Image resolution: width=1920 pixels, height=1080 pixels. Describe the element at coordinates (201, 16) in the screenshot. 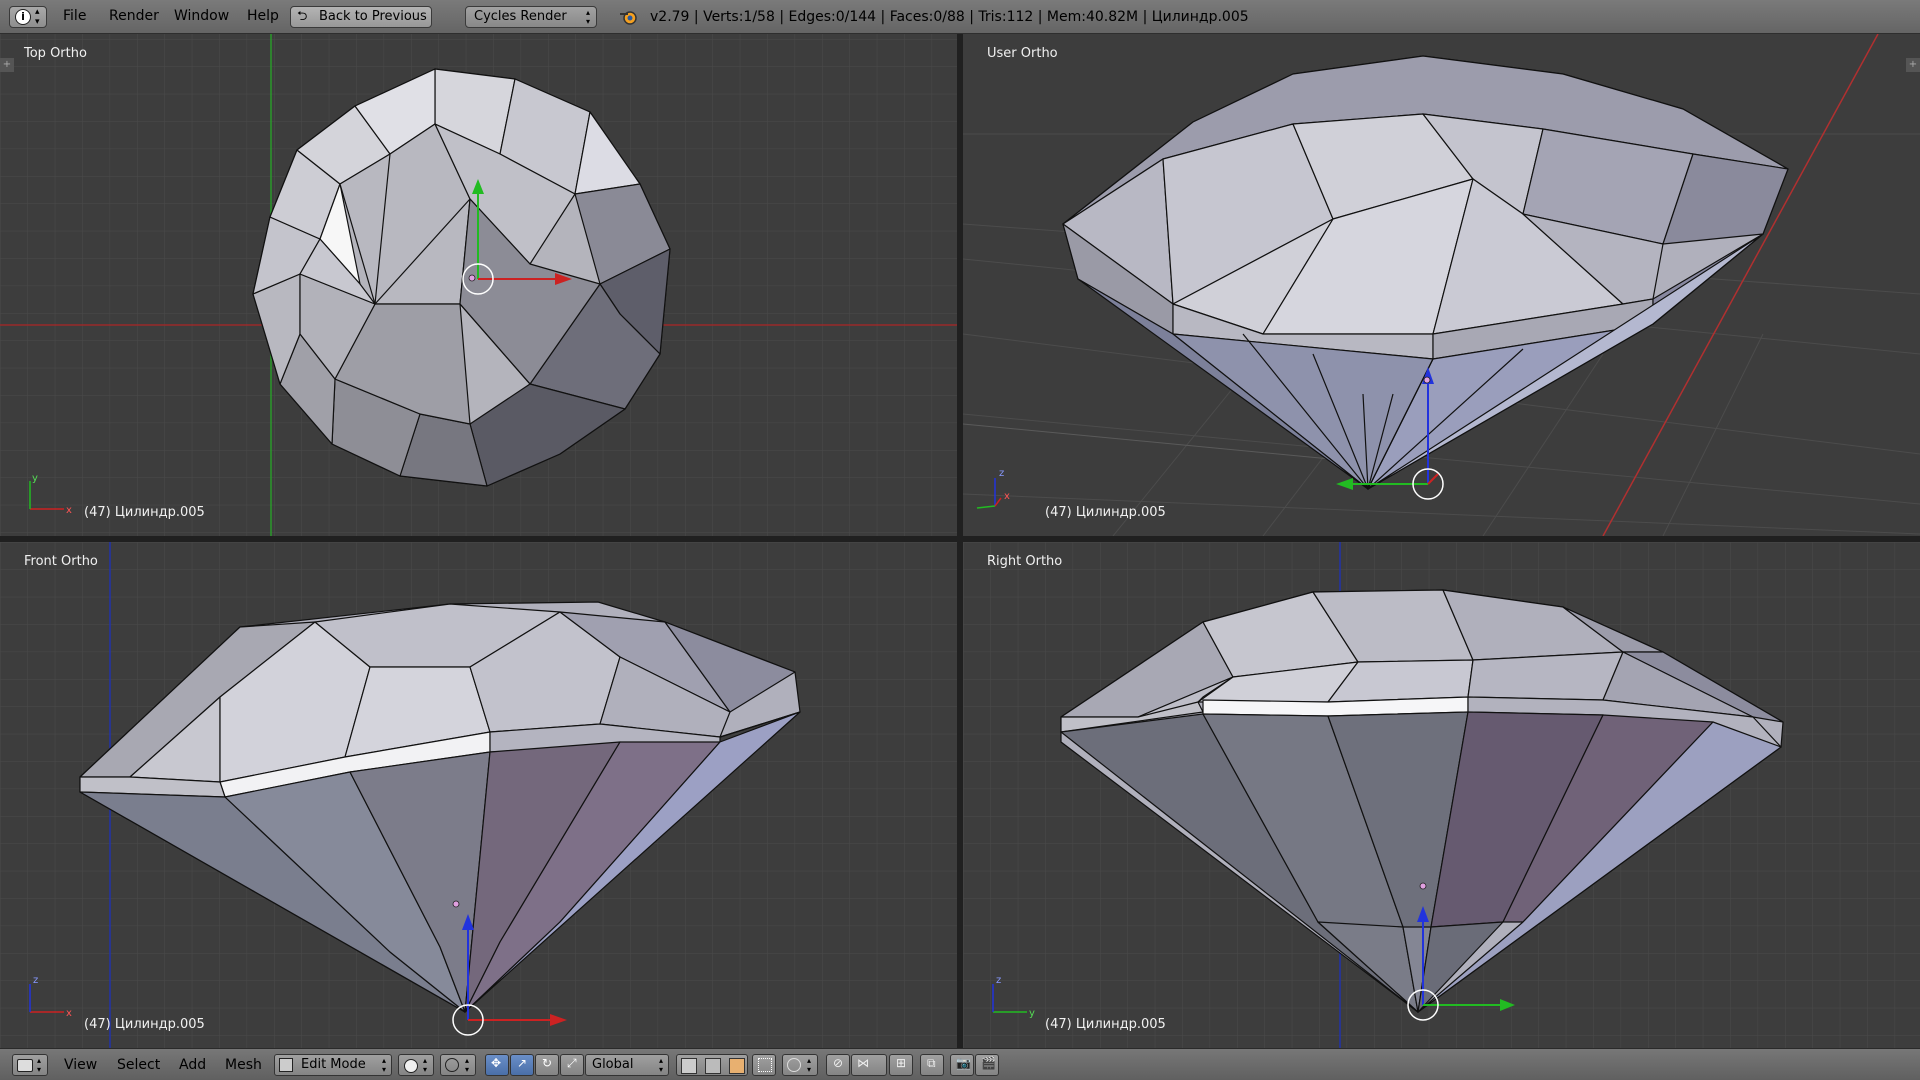

I see `menu-window: Window` at that location.